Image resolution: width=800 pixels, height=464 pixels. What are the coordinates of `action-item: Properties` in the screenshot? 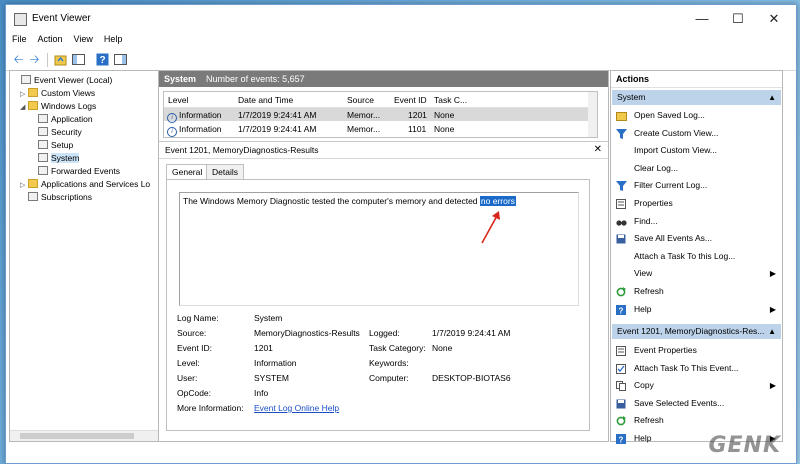 It's located at (696, 203).